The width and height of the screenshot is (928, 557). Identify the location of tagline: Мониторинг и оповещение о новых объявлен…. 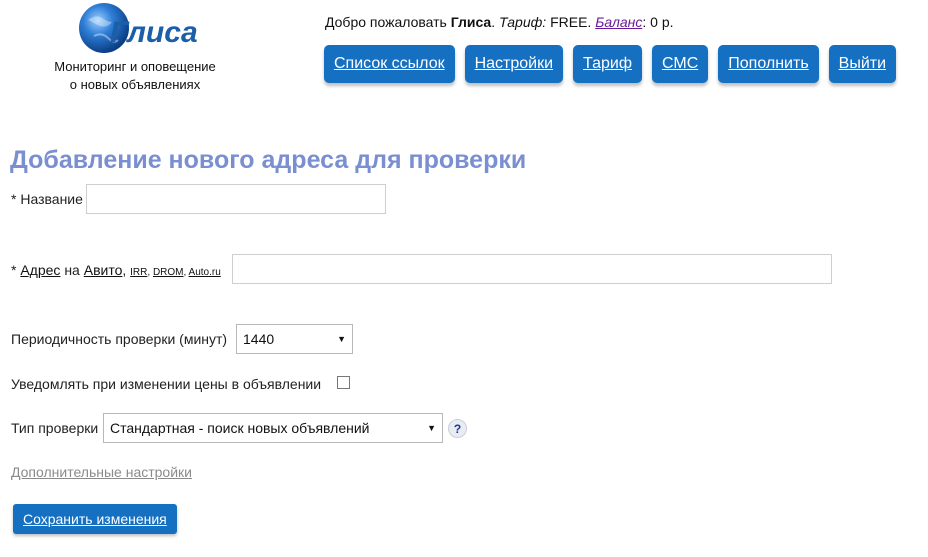
(135, 76).